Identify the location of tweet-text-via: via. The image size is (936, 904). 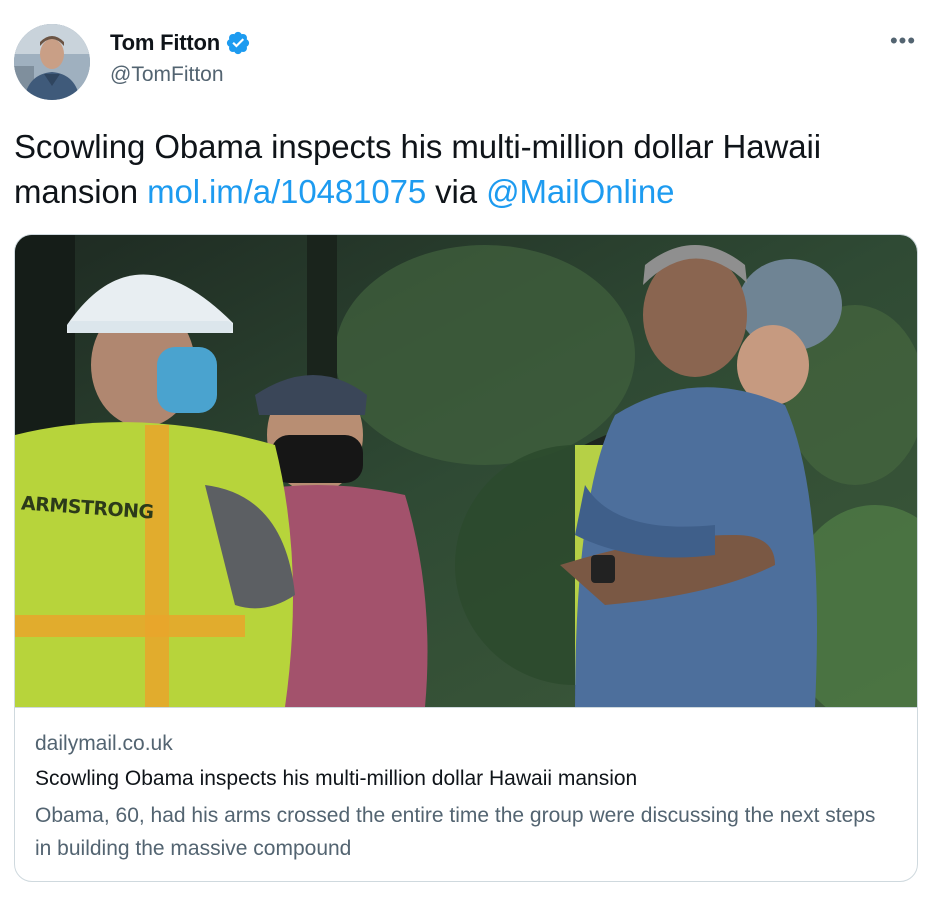
(456, 191).